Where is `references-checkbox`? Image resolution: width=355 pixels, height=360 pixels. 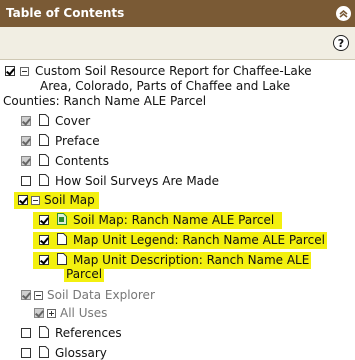 references-checkbox is located at coordinates (26, 333).